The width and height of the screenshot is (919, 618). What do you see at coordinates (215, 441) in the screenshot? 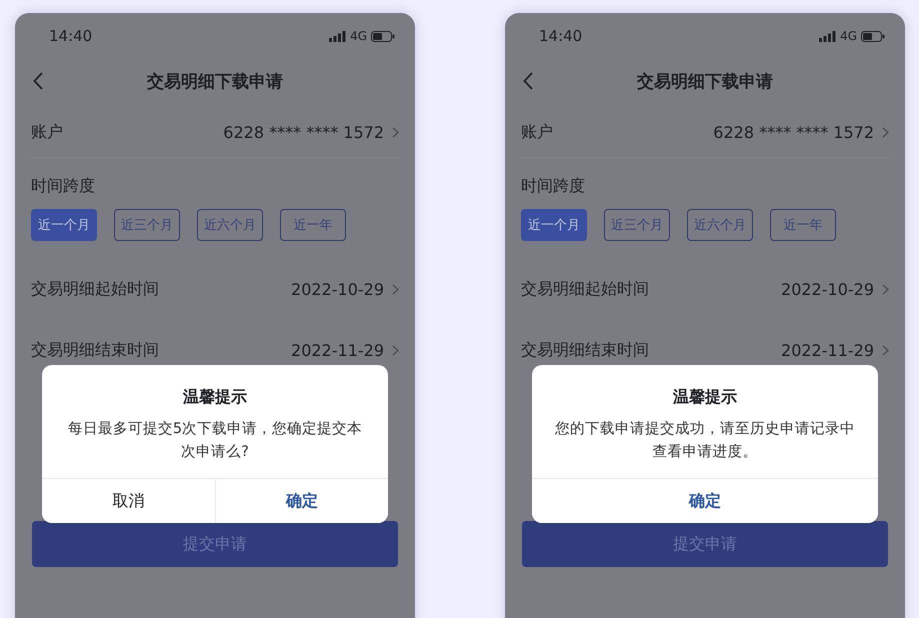
I see `dialog-message: 每日最多可提交5次下载申请，您确定提交本次申请么?` at bounding box center [215, 441].